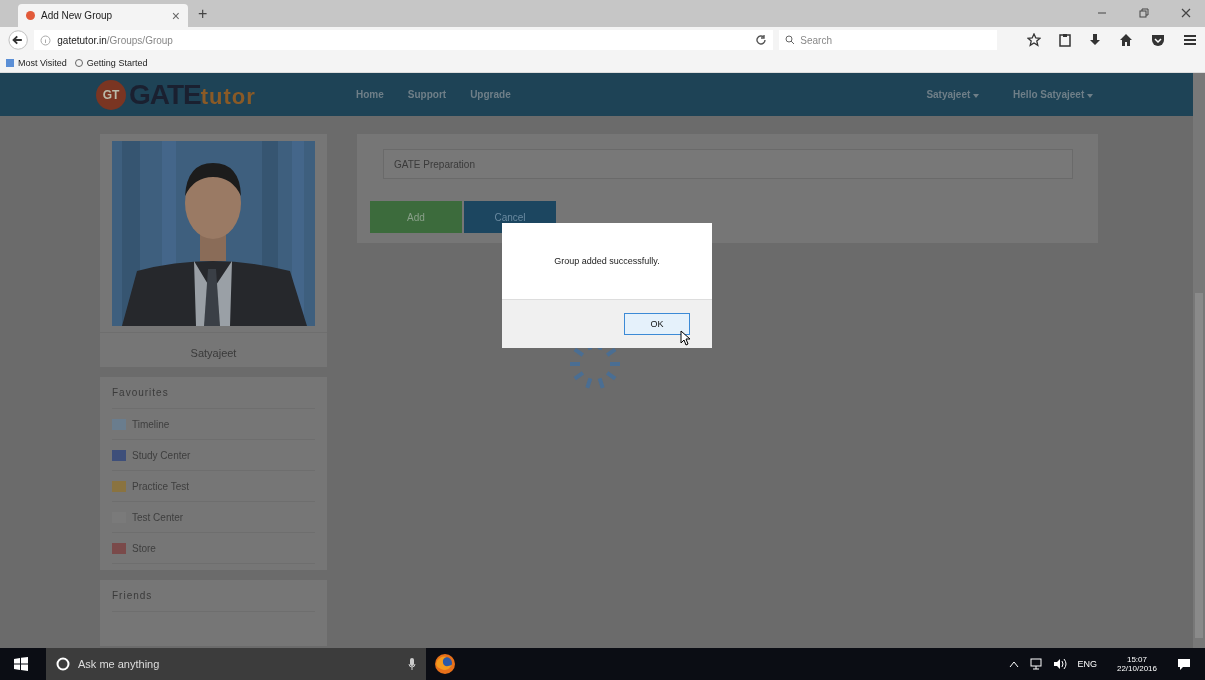  I want to click on nav-link: Home, so click(370, 94).